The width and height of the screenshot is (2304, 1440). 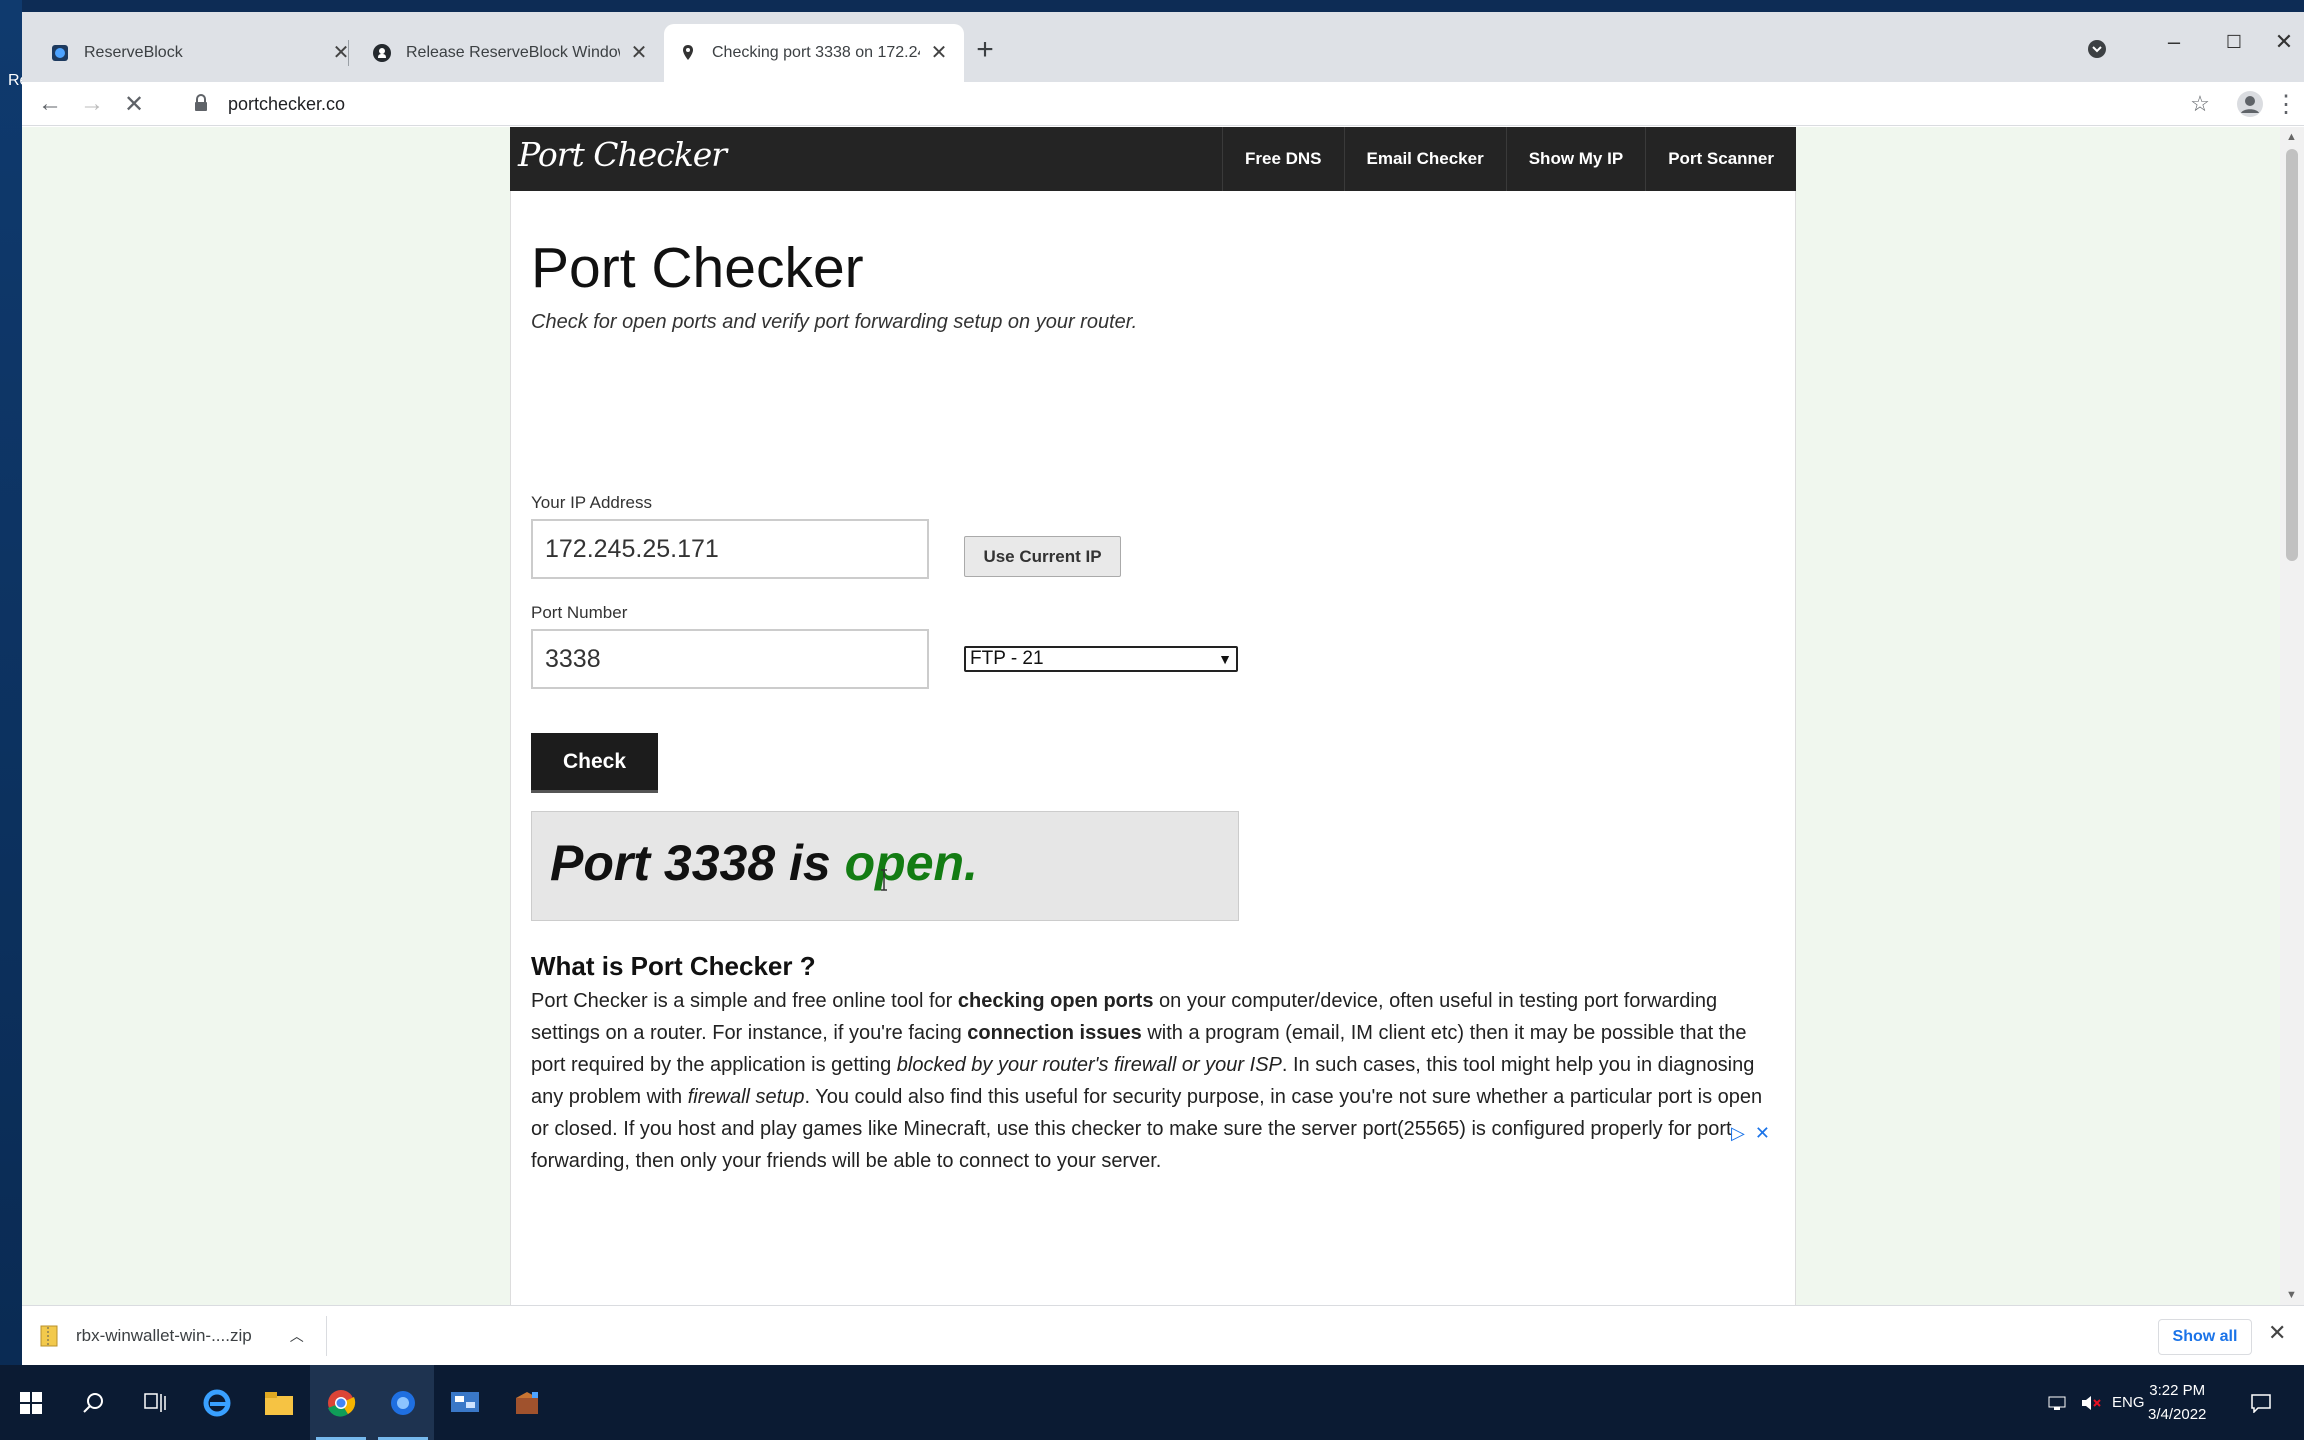 I want to click on text-cursor-icon, so click(x=884, y=880).